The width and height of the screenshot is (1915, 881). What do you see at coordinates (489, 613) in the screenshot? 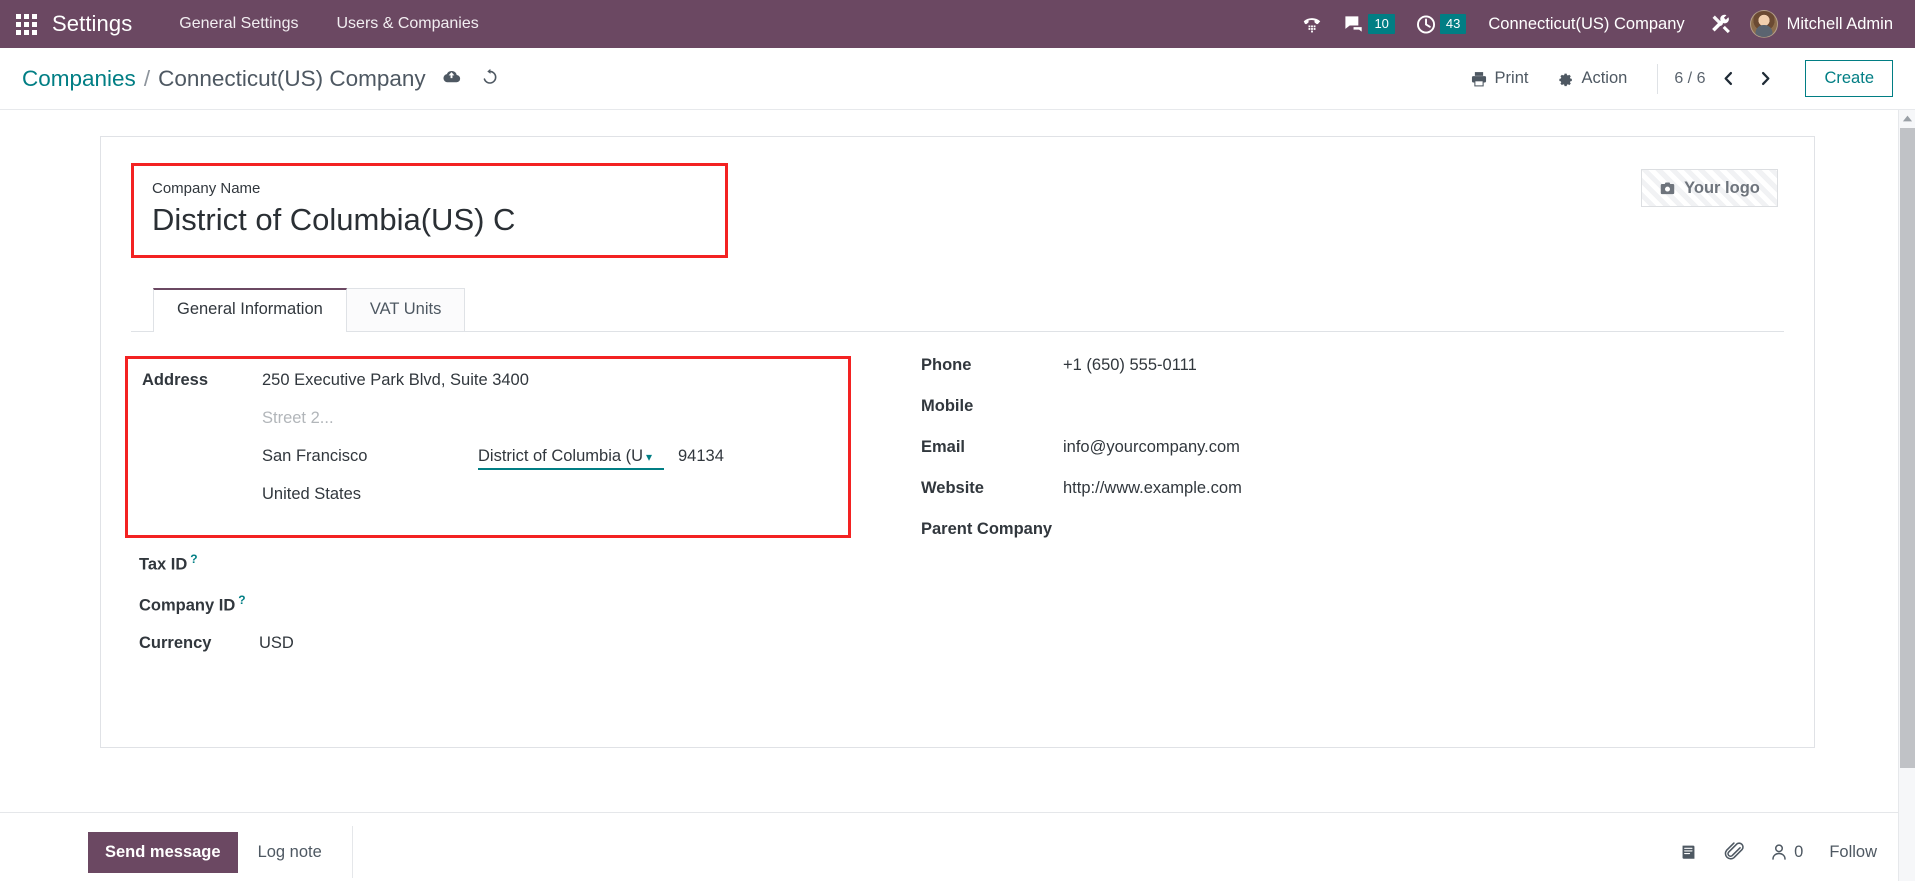
I see `company-id-row: Company ID?` at bounding box center [489, 613].